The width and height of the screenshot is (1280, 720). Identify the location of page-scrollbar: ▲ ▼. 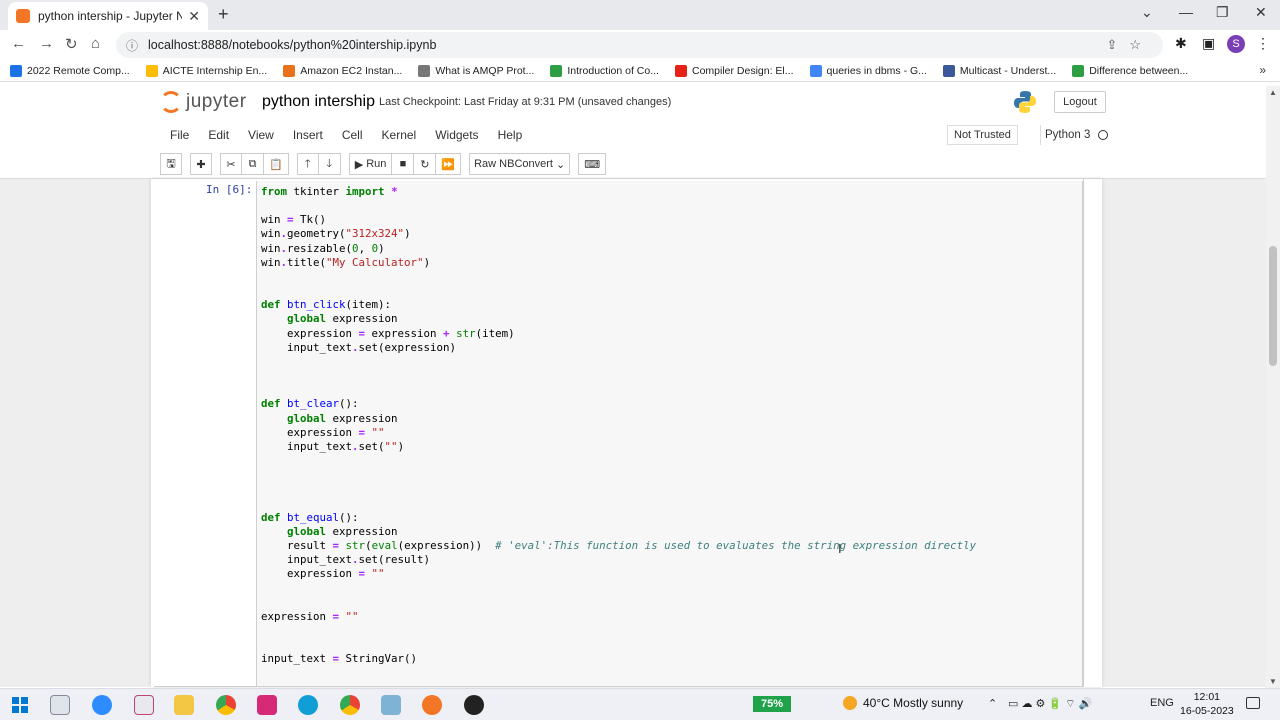
(1273, 387).